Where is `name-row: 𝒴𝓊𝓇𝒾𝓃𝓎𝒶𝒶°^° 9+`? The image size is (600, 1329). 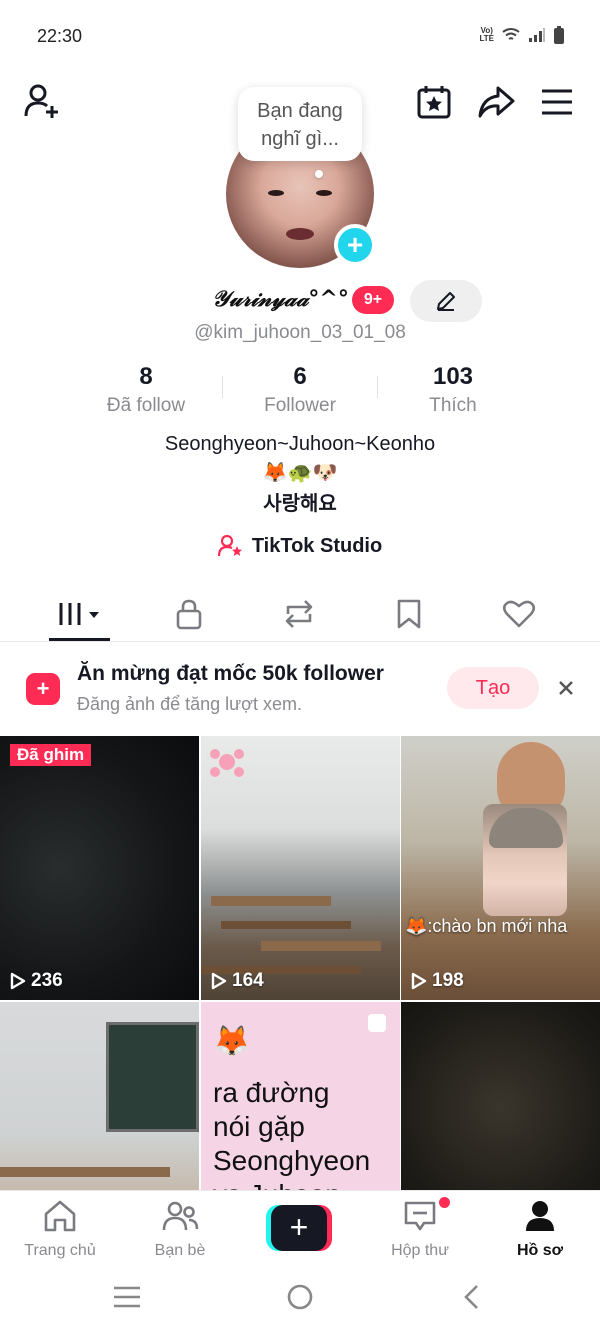
name-row: 𝒴𝓊𝓇𝒾𝓃𝓎𝒶𝒶°^° 9+ is located at coordinates (300, 301).